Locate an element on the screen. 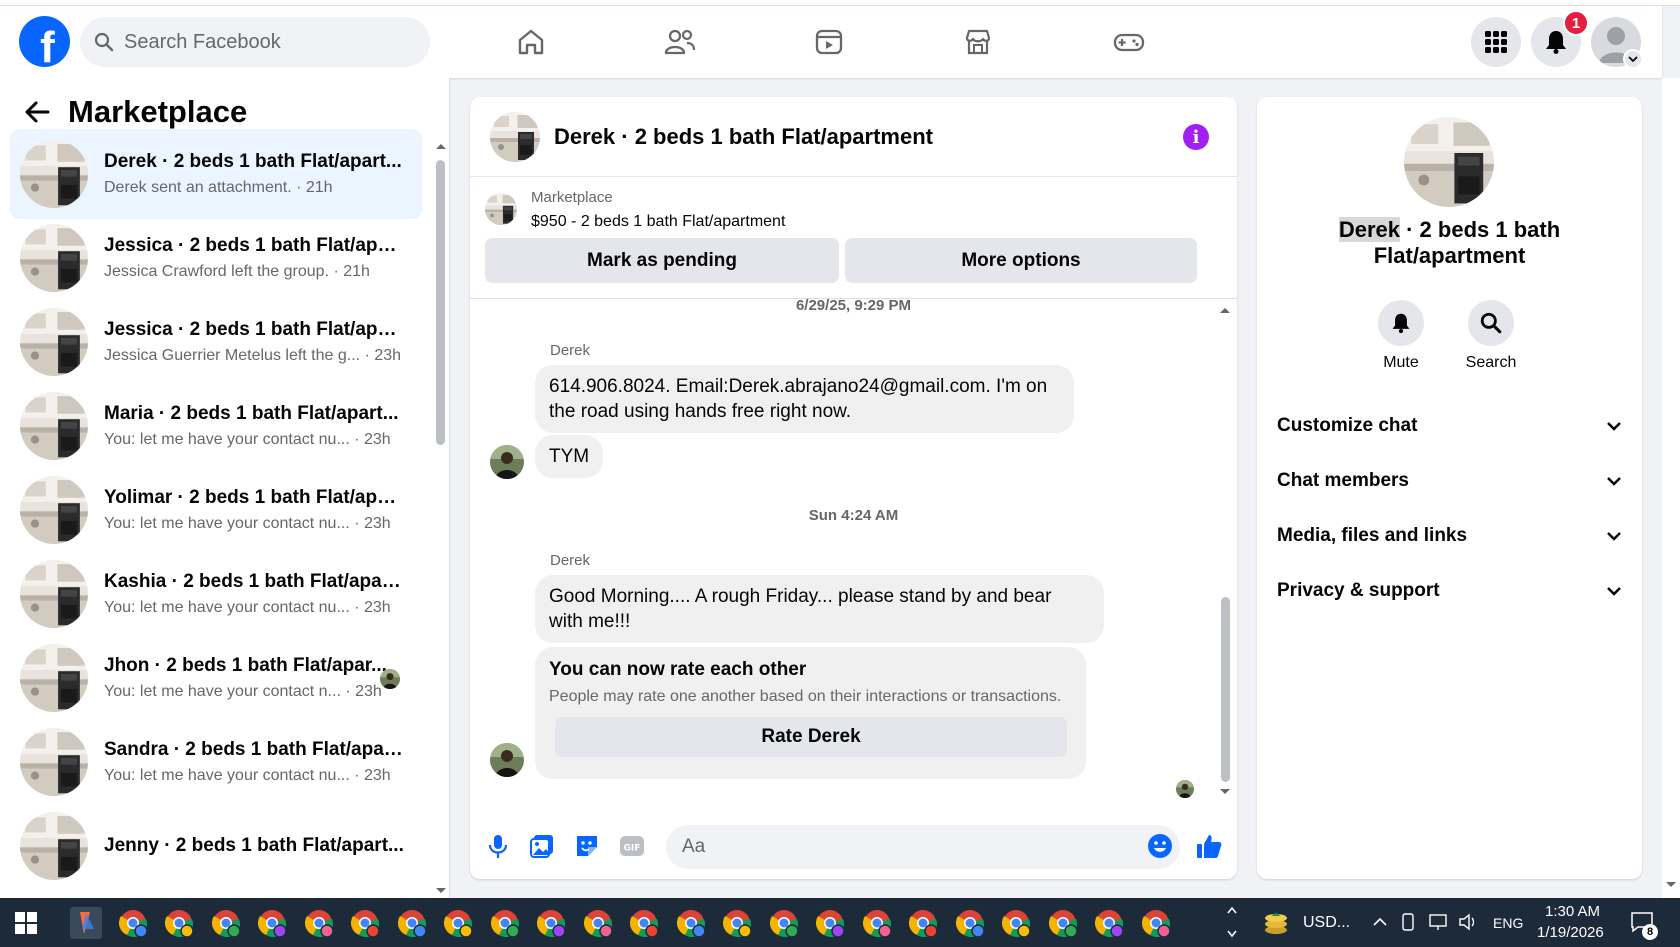 Image resolution: width=1680 pixels, height=947 pixels. facebook-logo-letter: f is located at coordinates (47, 45).